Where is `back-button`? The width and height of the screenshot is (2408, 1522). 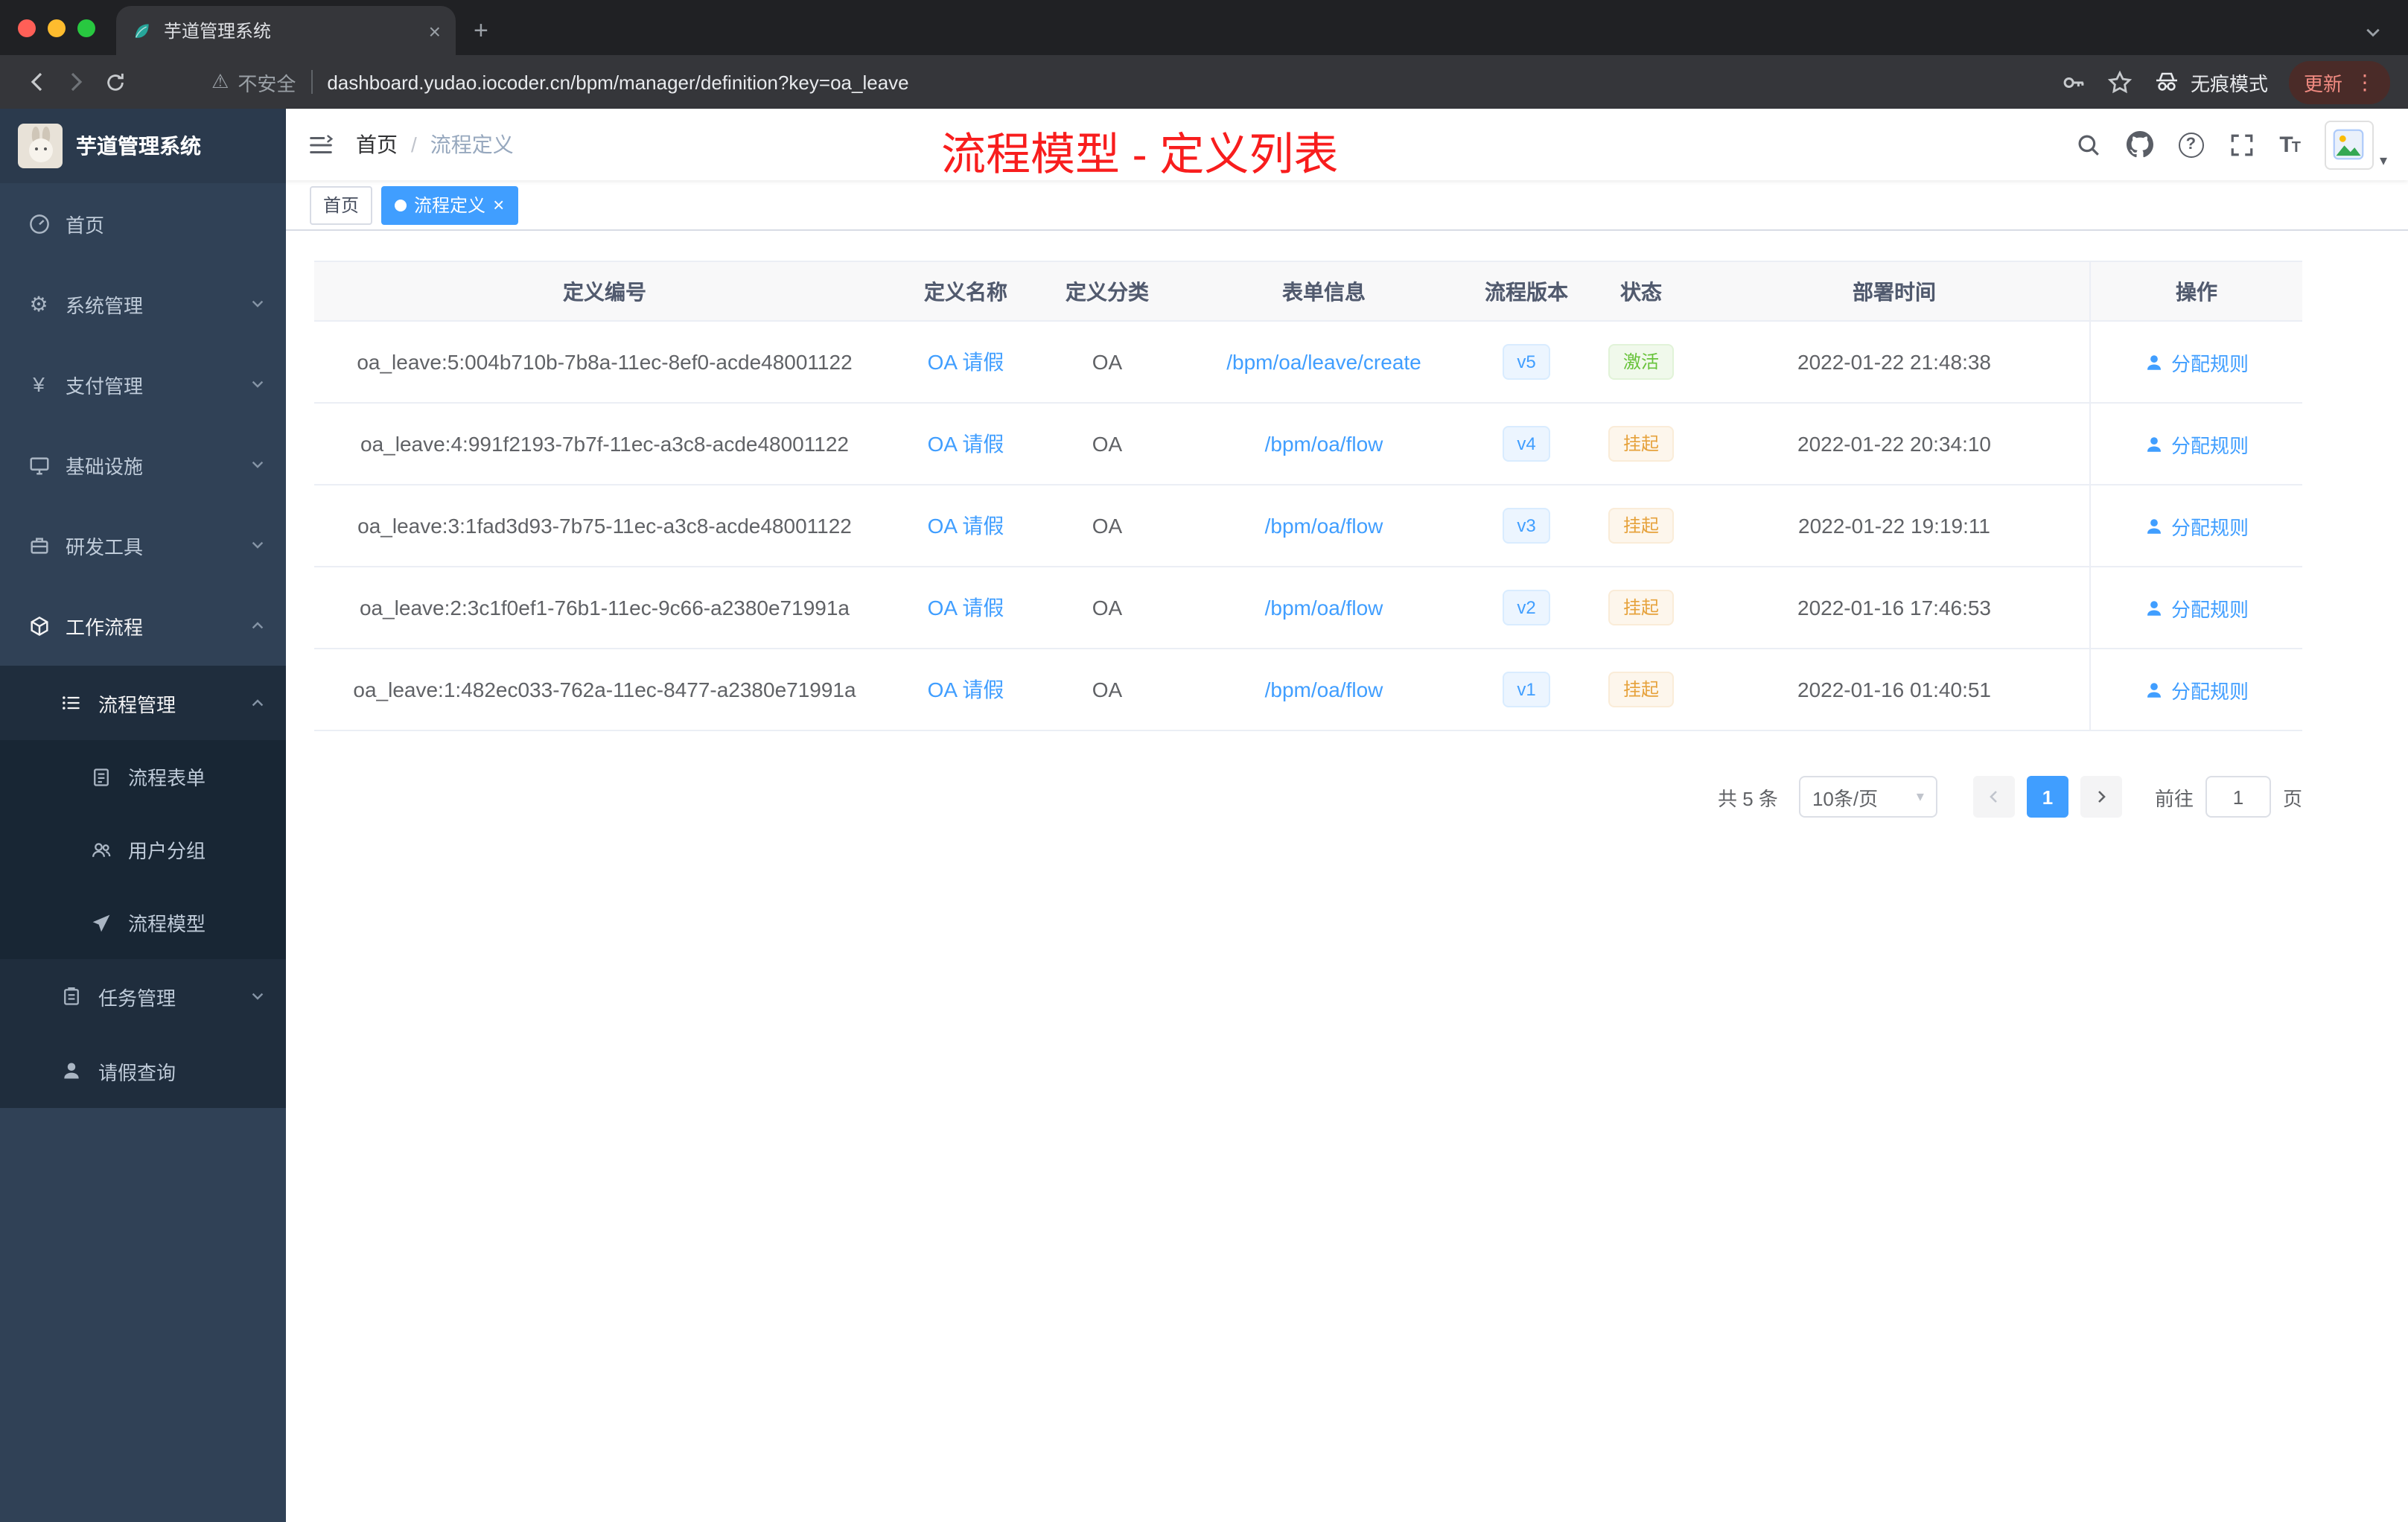 back-button is located at coordinates (37, 82).